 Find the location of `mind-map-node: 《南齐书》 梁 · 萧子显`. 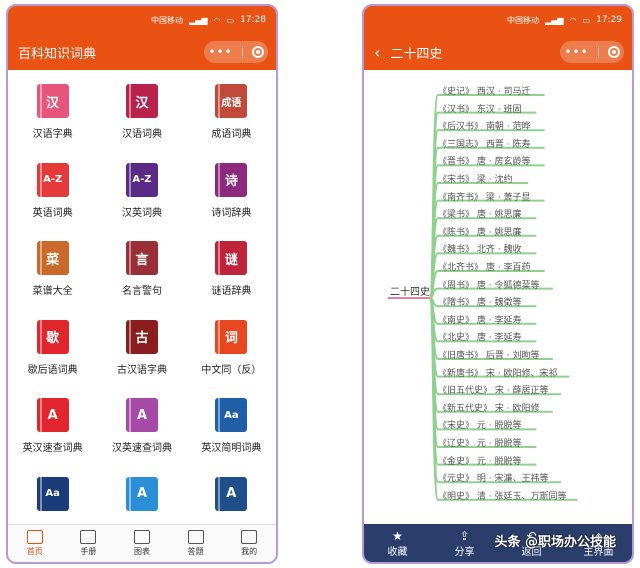

mind-map-node: 《南齐书》 梁 · 萧子显 is located at coordinates (484, 196).